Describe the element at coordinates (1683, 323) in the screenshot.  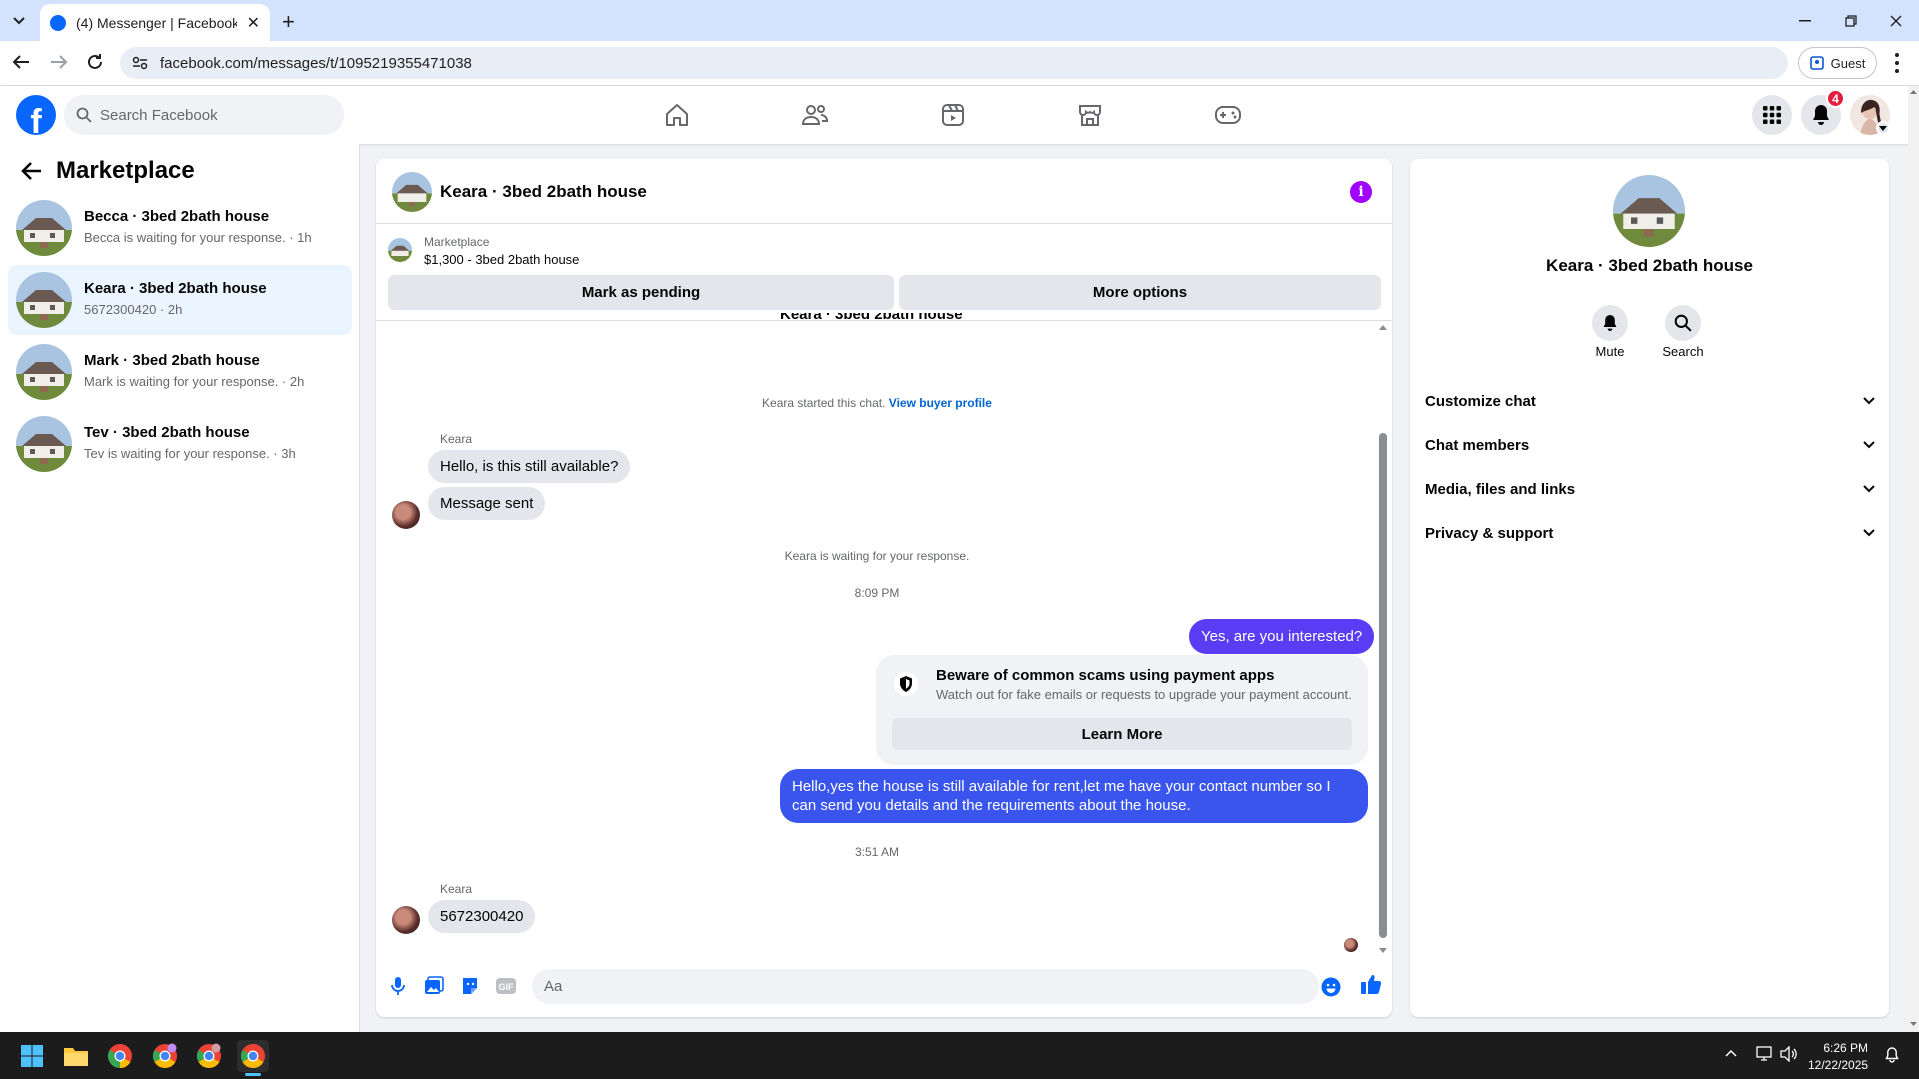
I see `search-conversation-button` at that location.